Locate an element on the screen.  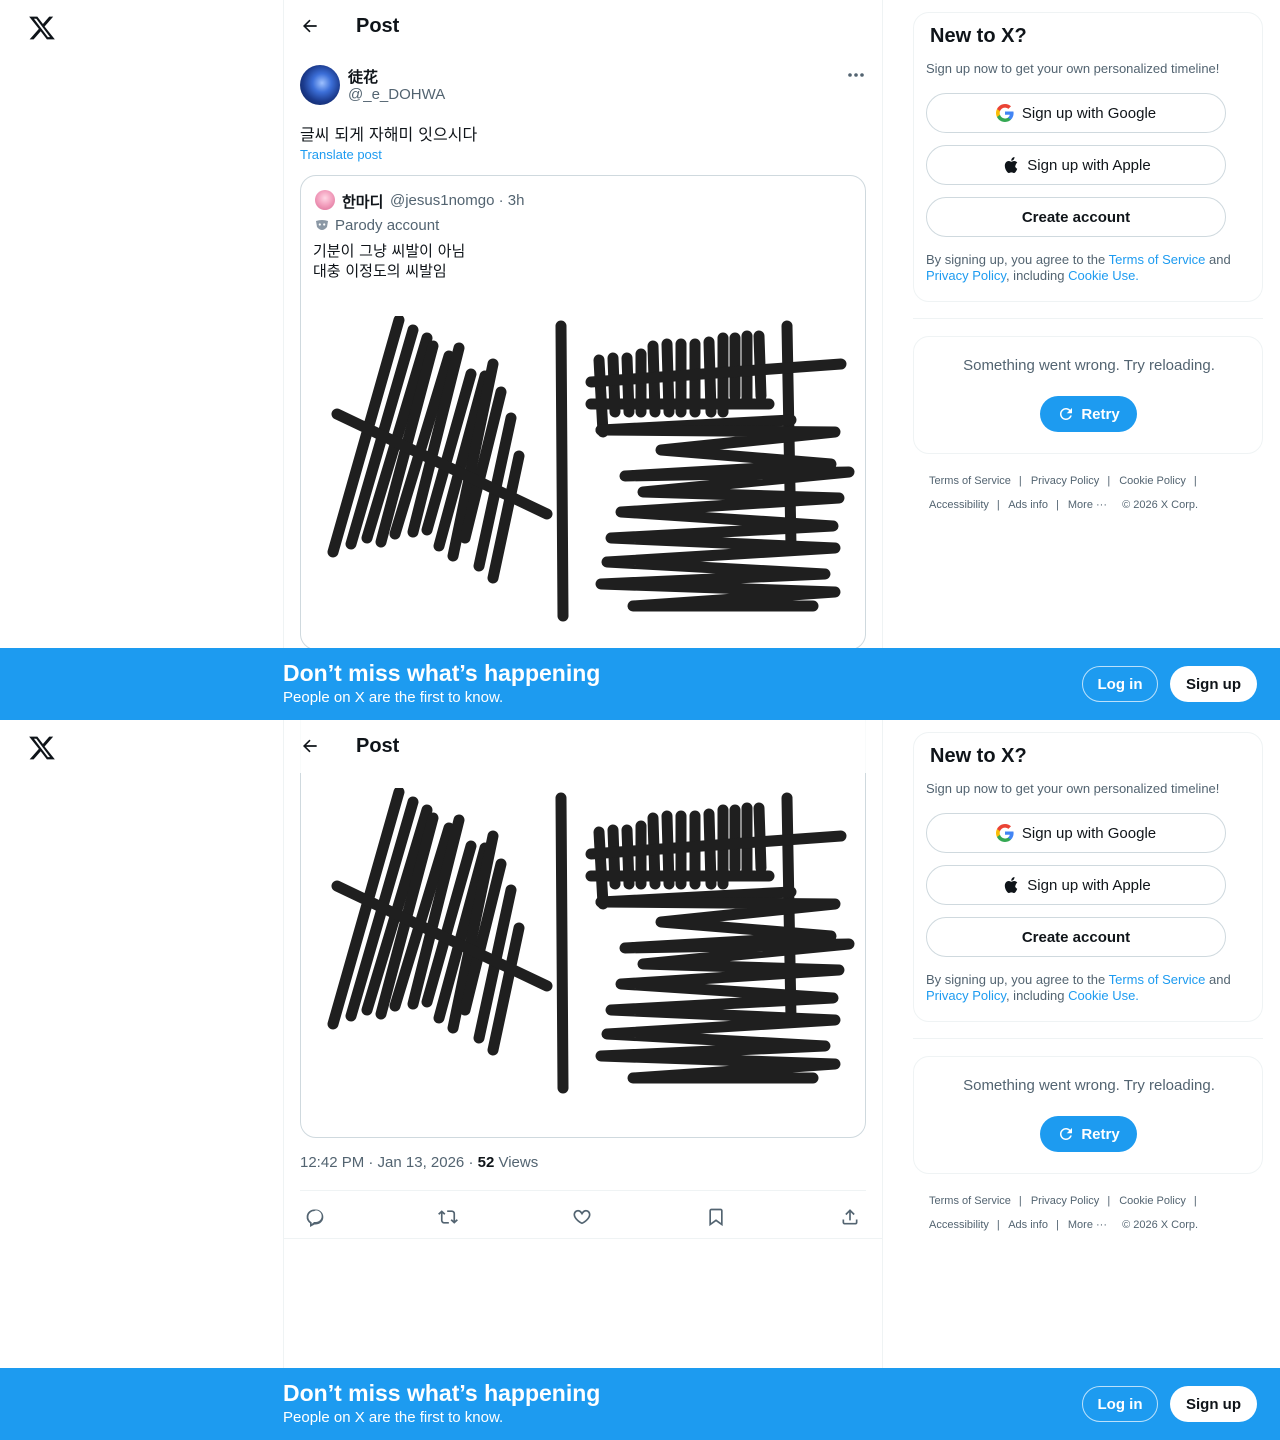
bookmark-button is located at coordinates (716, 1217).